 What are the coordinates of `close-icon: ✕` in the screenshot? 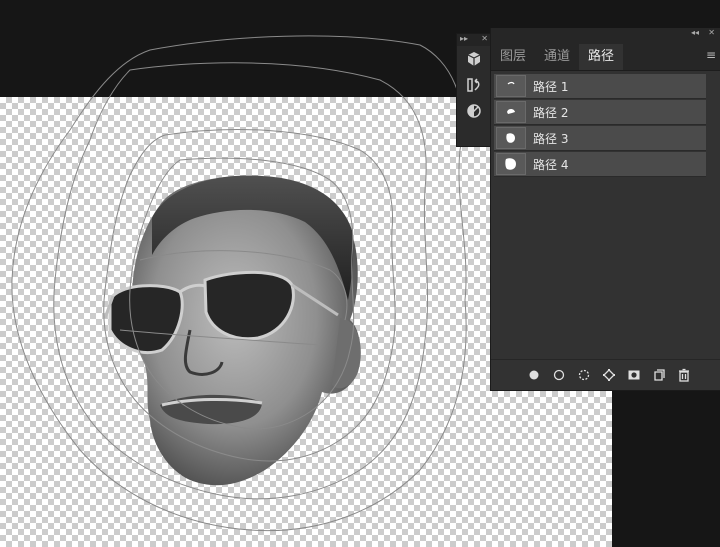 It's located at (484, 38).